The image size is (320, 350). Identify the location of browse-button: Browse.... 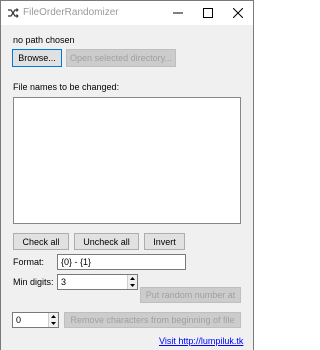
(37, 58).